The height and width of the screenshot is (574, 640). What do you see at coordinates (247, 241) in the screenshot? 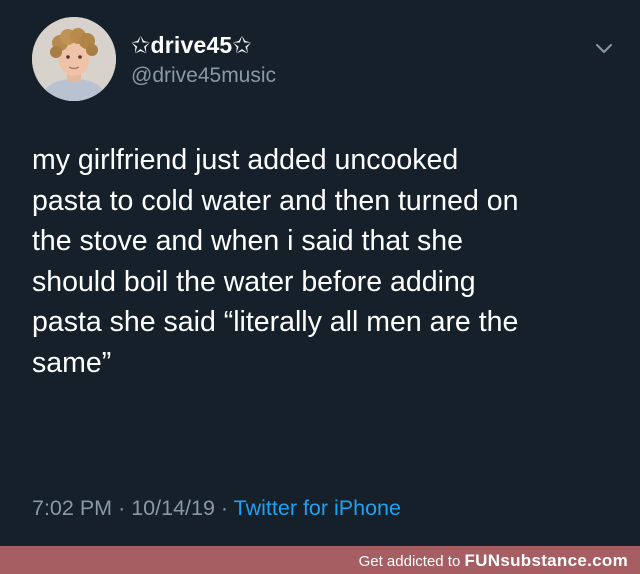
I see `tweet-text-line: the stove and when i said that she` at bounding box center [247, 241].